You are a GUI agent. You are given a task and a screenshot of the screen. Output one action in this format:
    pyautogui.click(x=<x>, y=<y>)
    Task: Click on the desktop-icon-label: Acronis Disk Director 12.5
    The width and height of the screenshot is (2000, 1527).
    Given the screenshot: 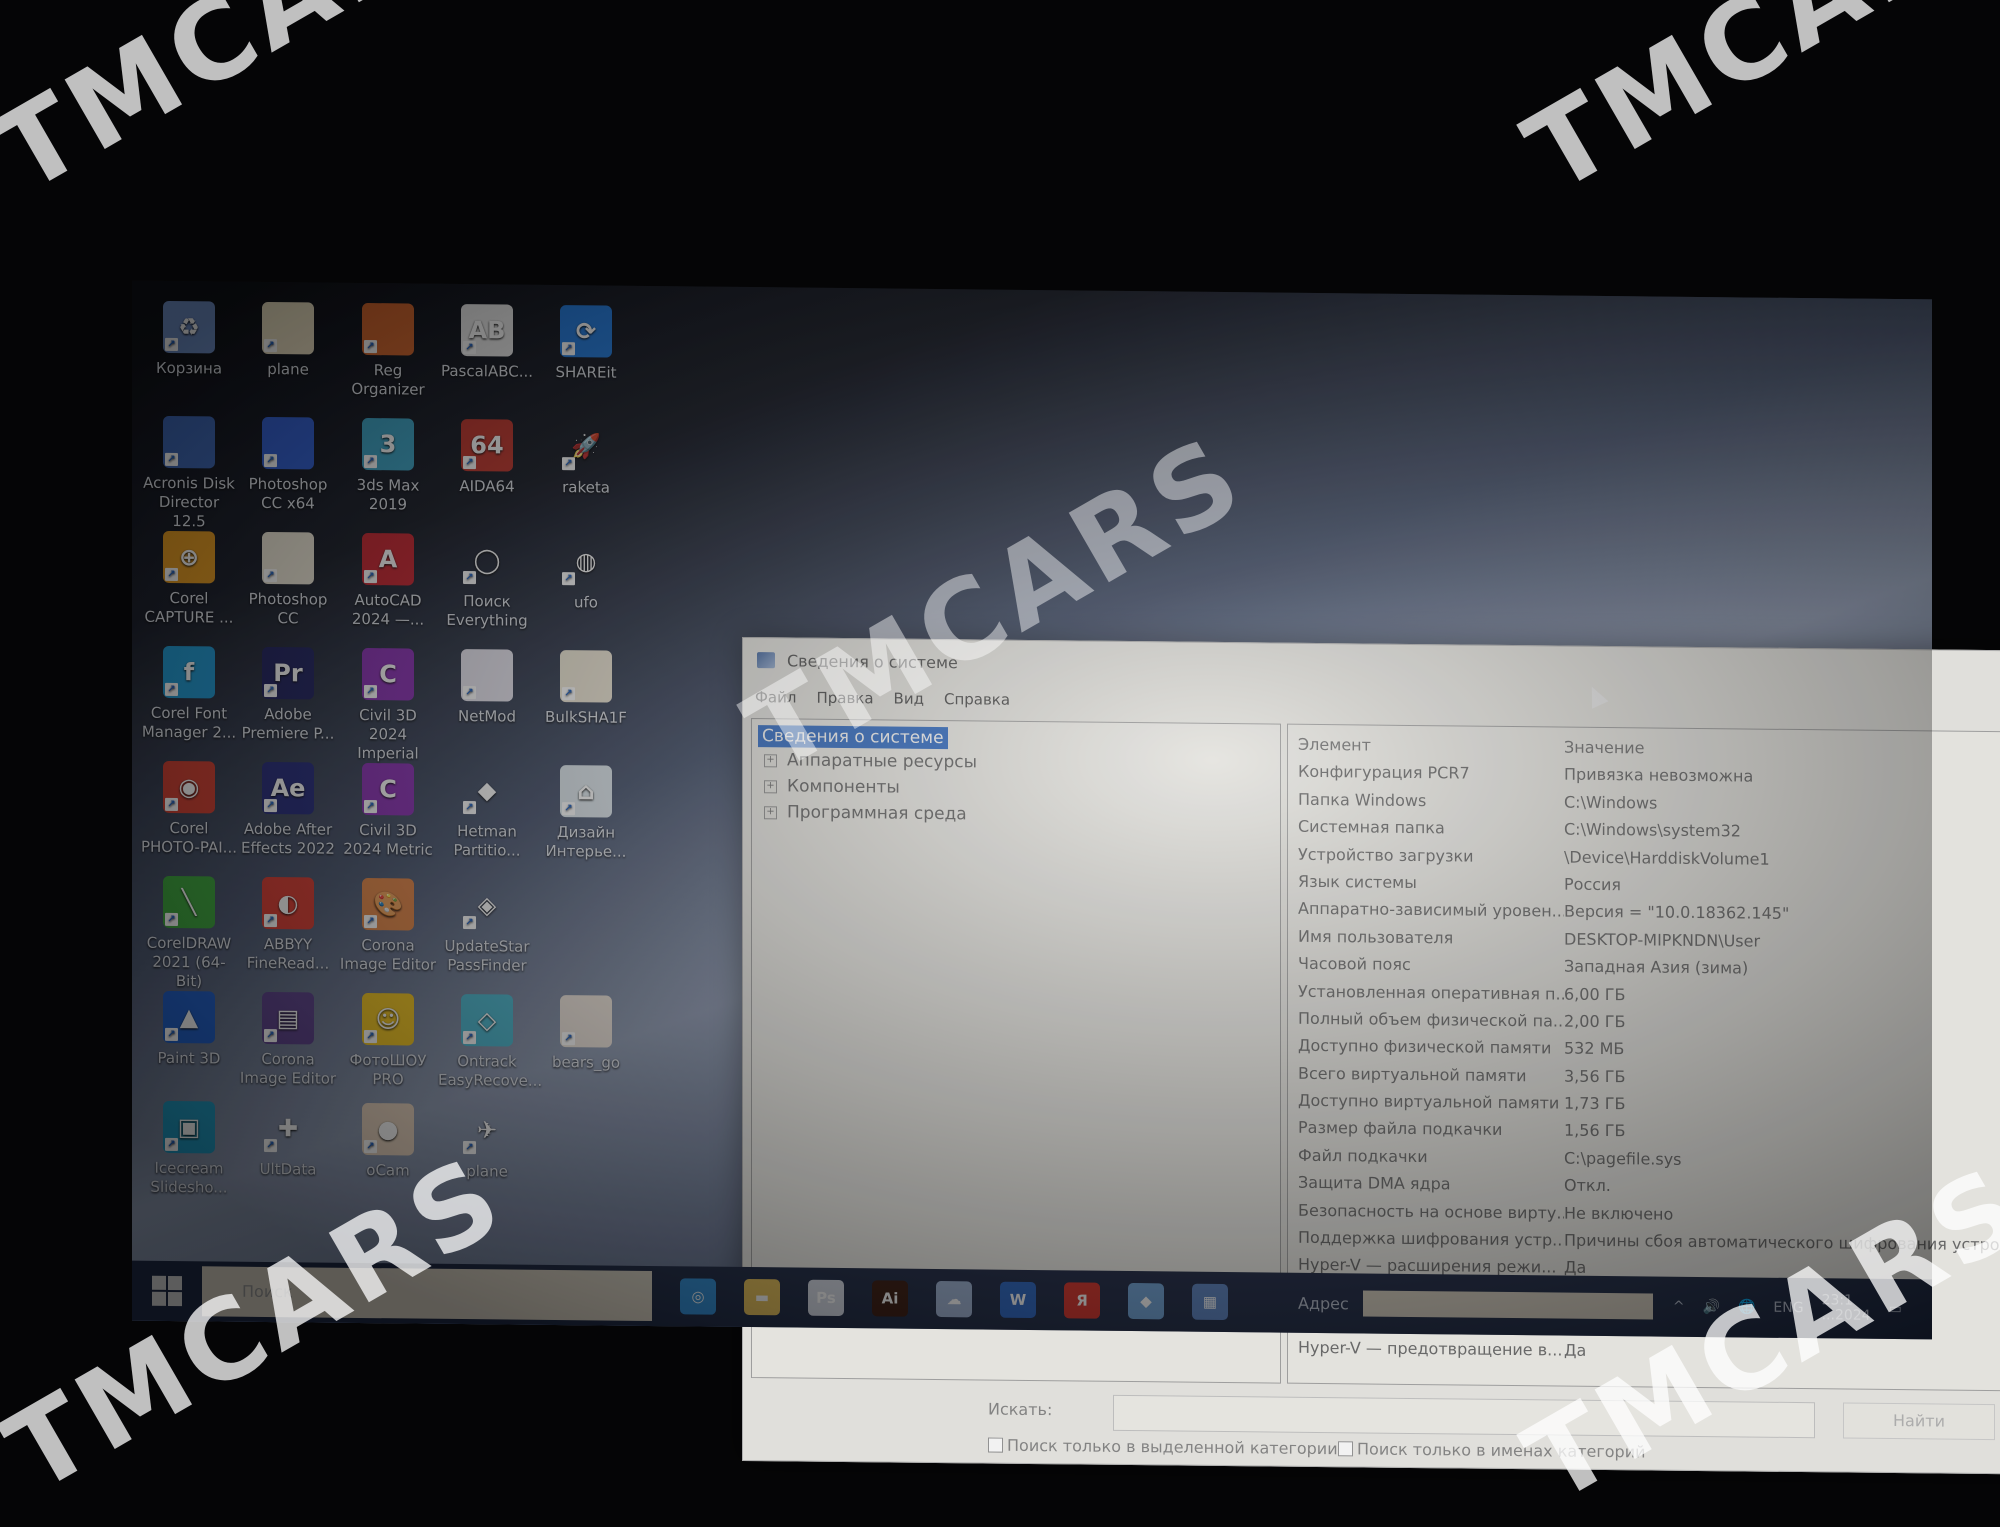 What is the action you would take?
    pyautogui.click(x=189, y=502)
    